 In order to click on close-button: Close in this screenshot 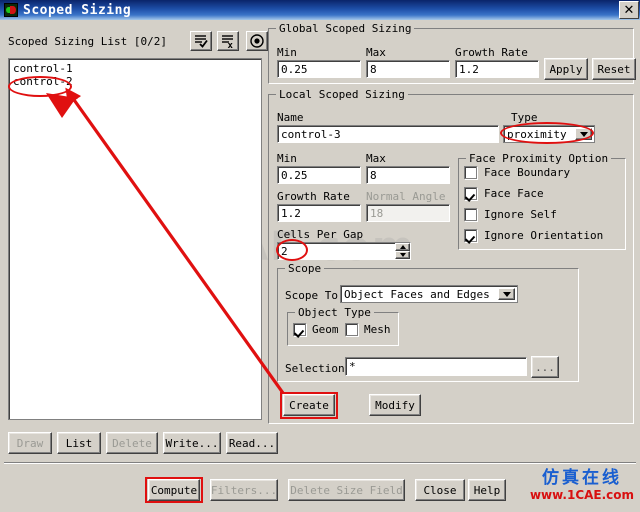, I will do `click(440, 490)`.